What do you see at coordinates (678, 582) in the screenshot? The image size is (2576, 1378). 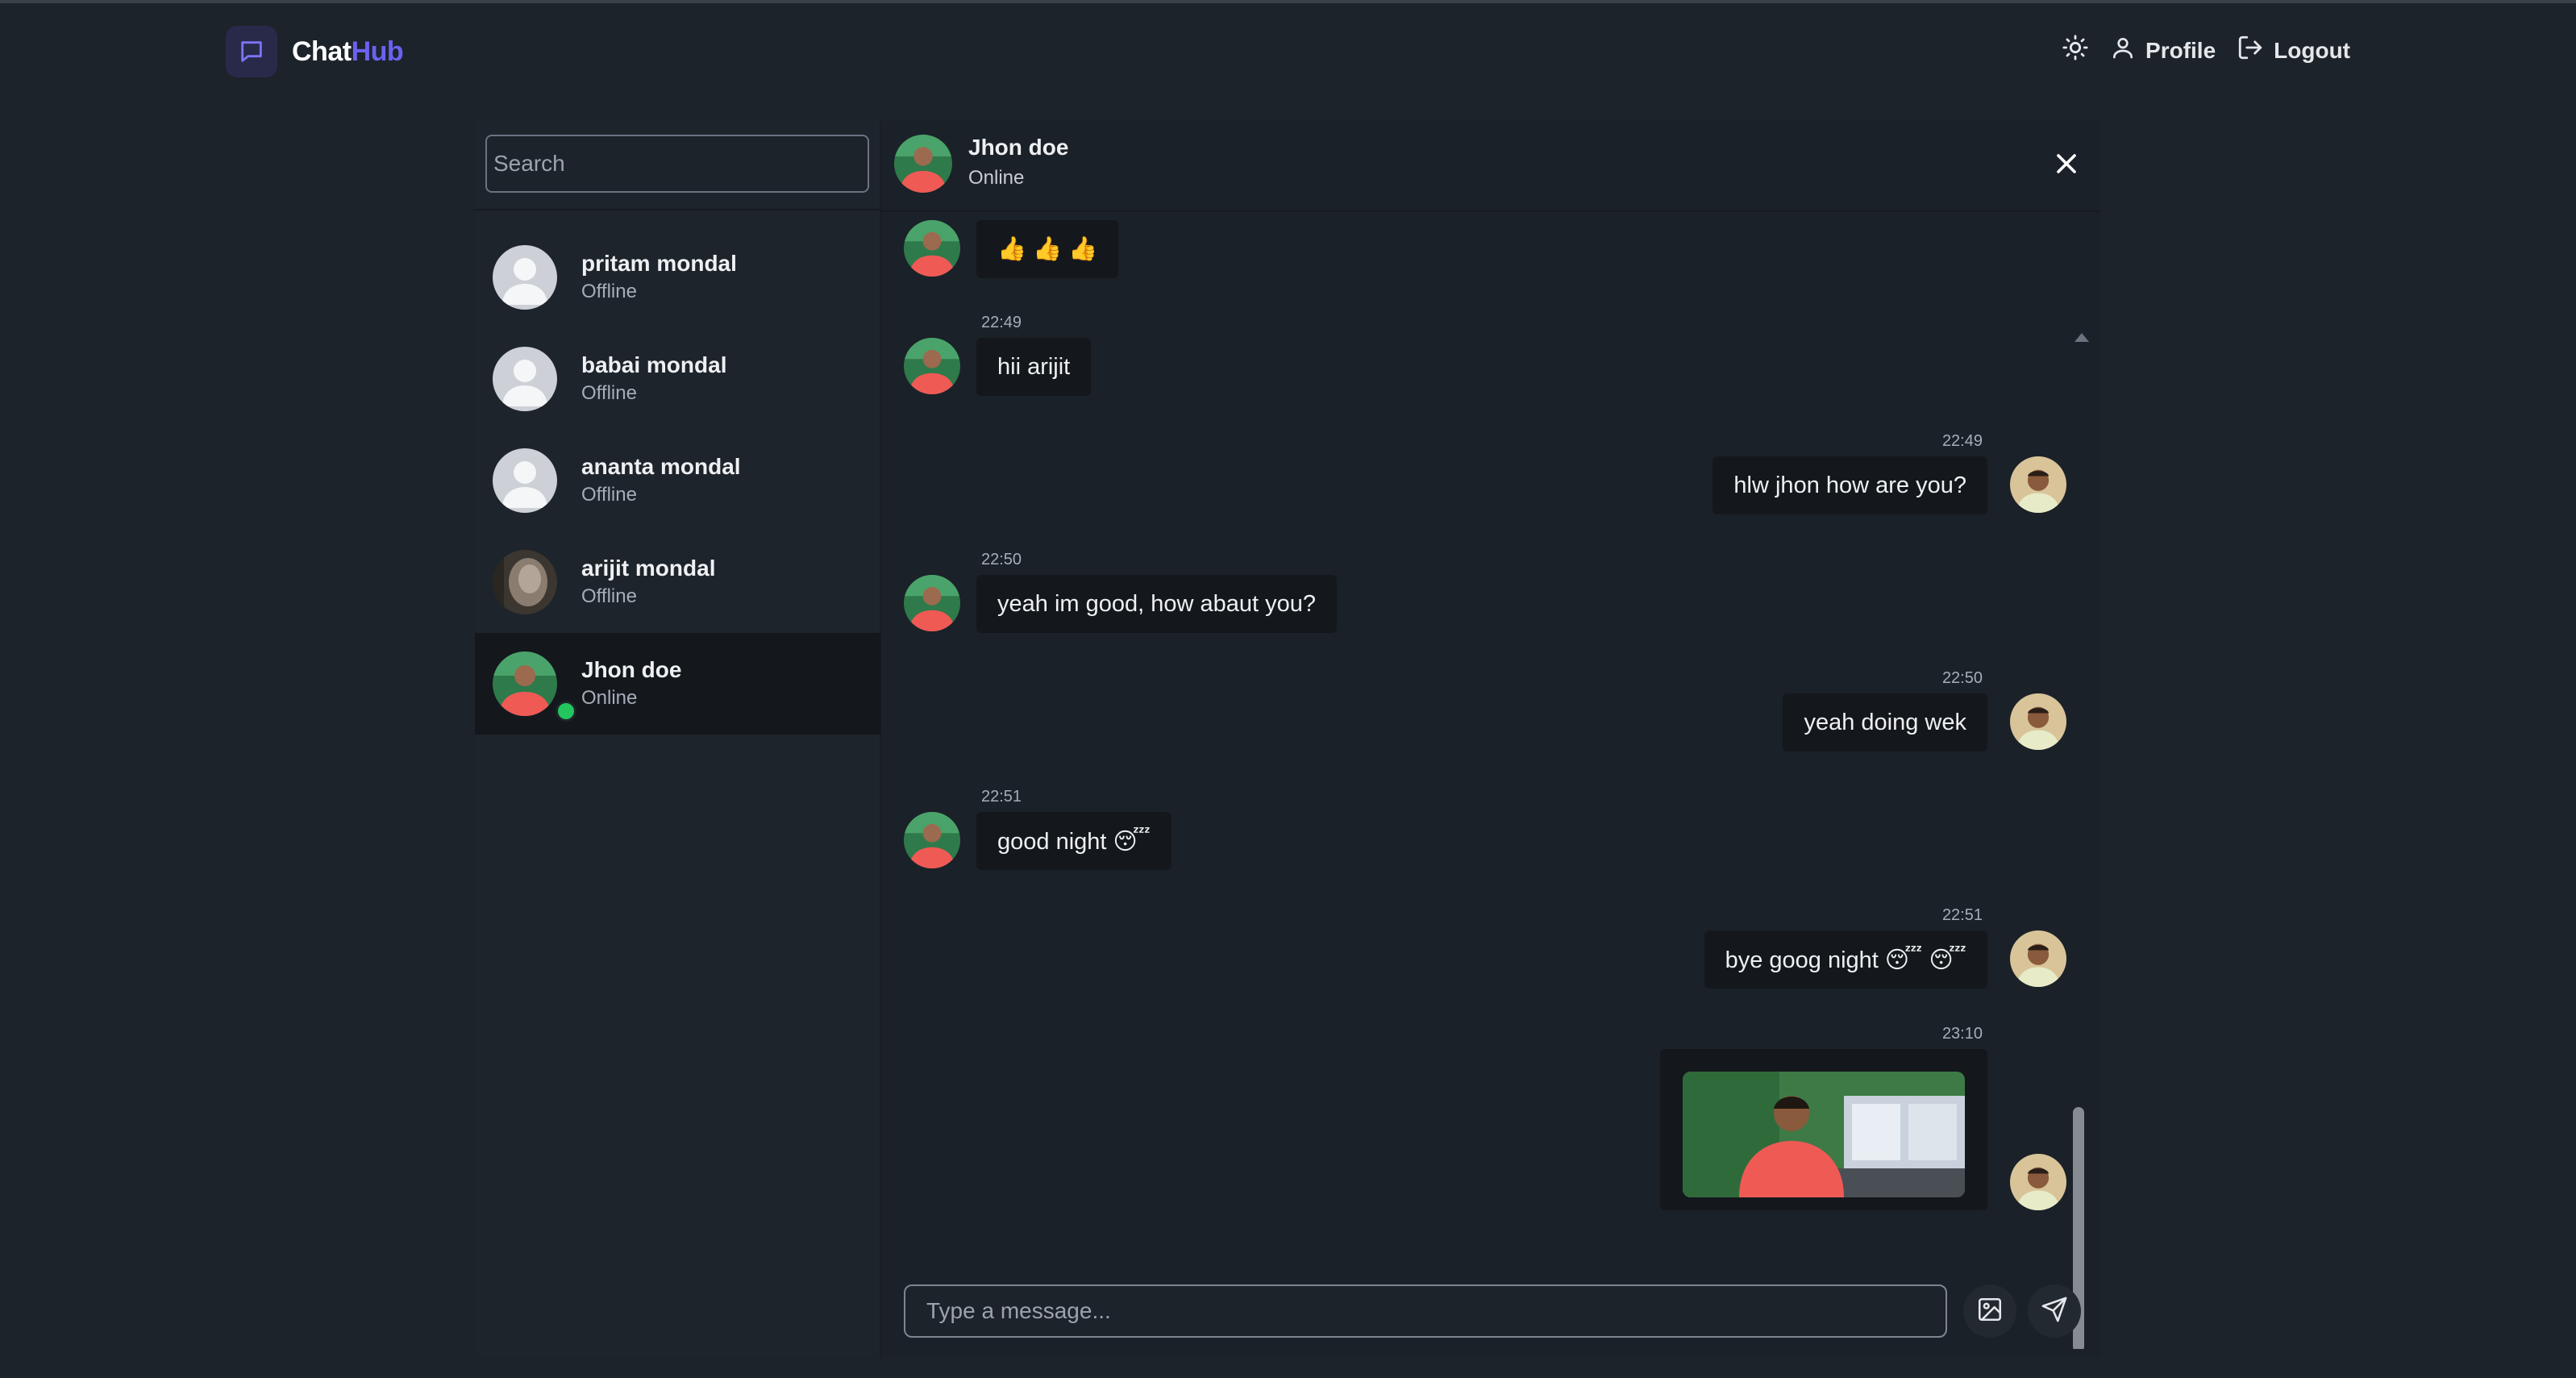 I see `contact-item: arijit mondal Offline` at bounding box center [678, 582].